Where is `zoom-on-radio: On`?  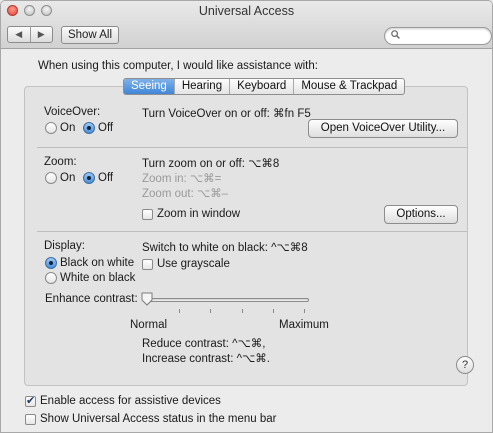
zoom-on-radio: On is located at coordinates (60, 178).